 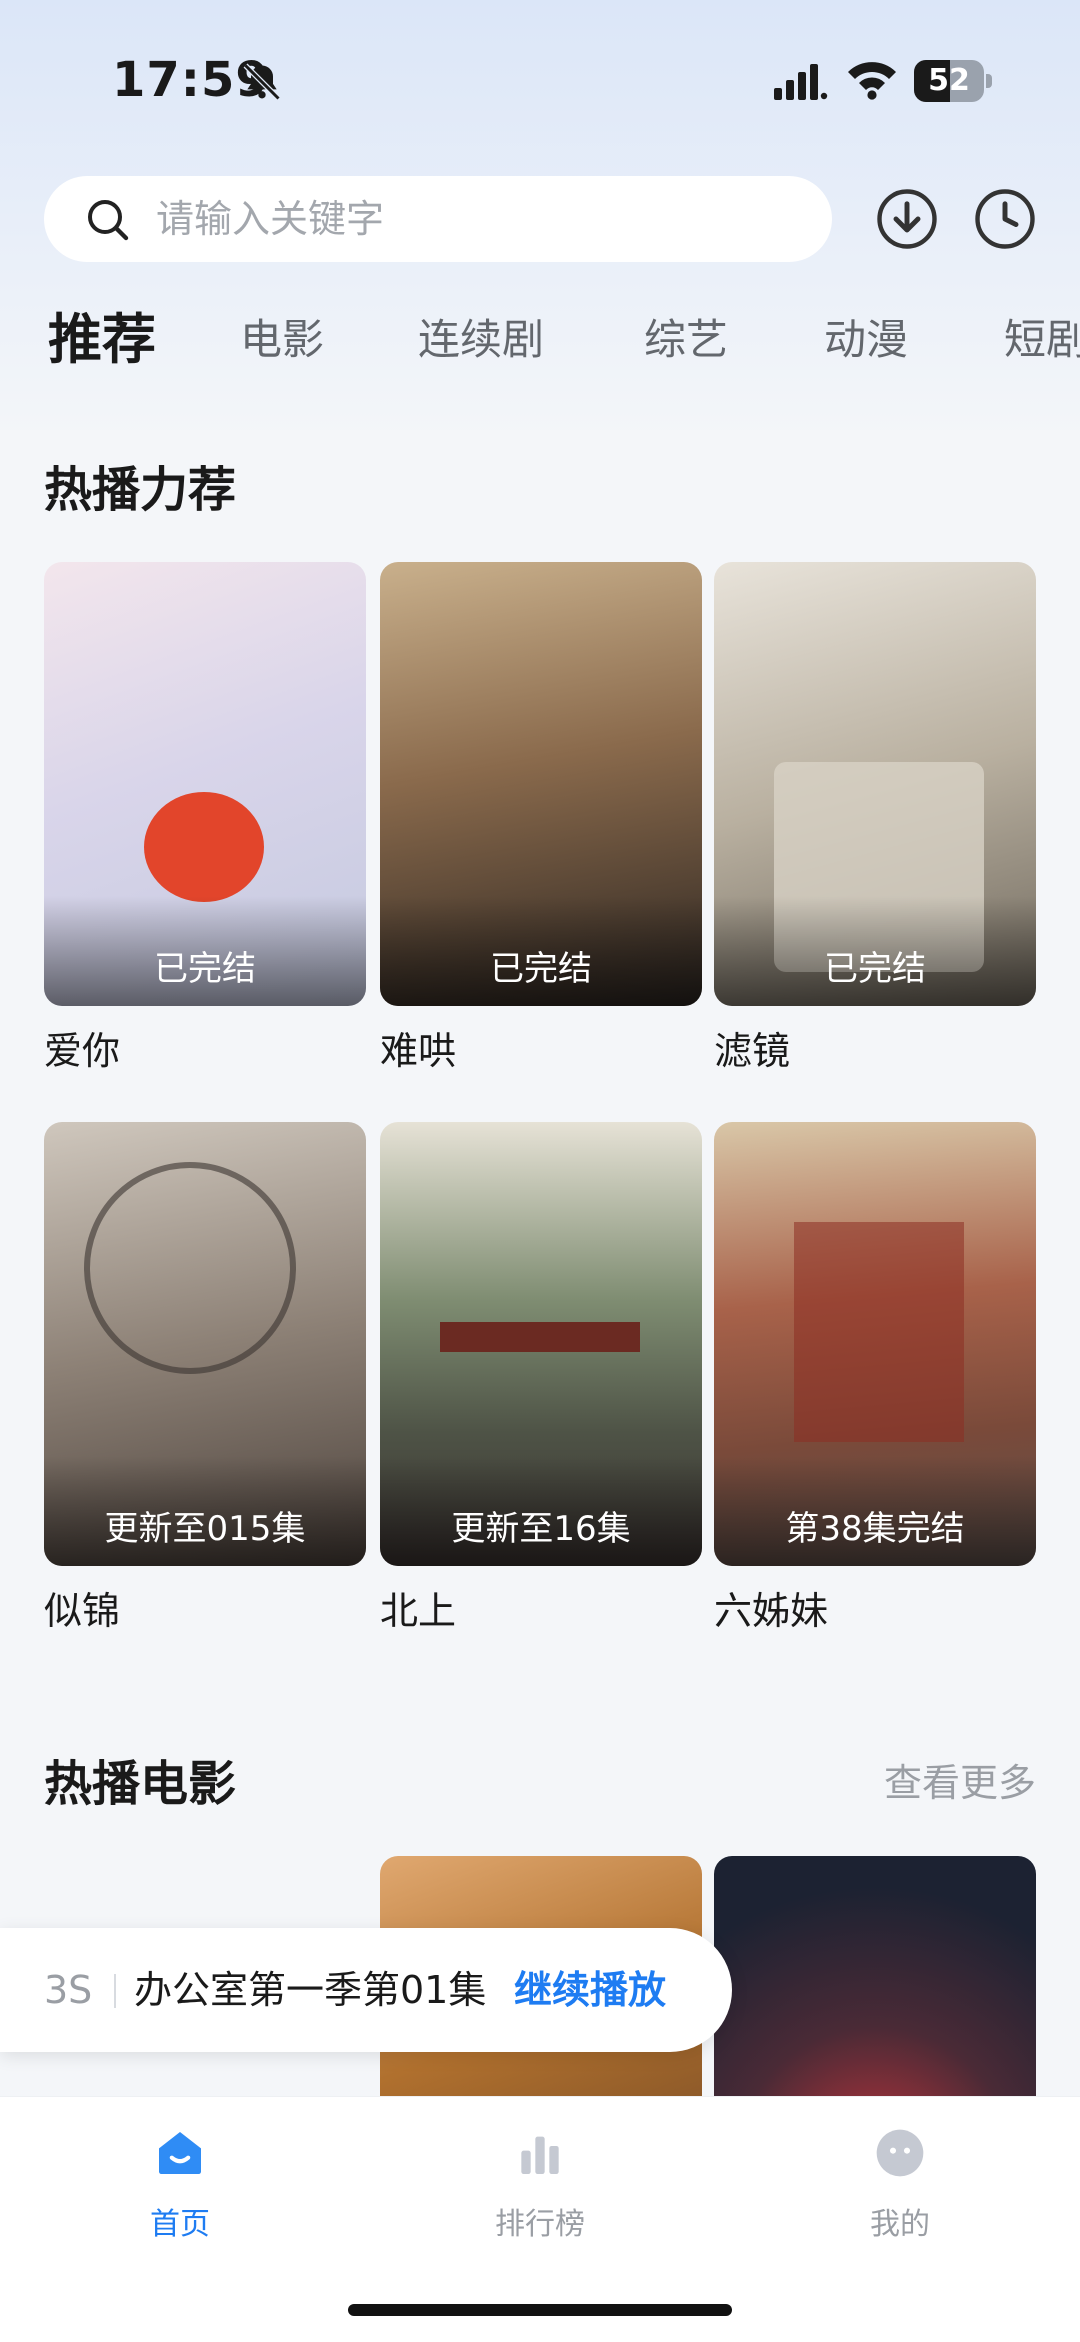 I want to click on download-icon, so click(x=907, y=219).